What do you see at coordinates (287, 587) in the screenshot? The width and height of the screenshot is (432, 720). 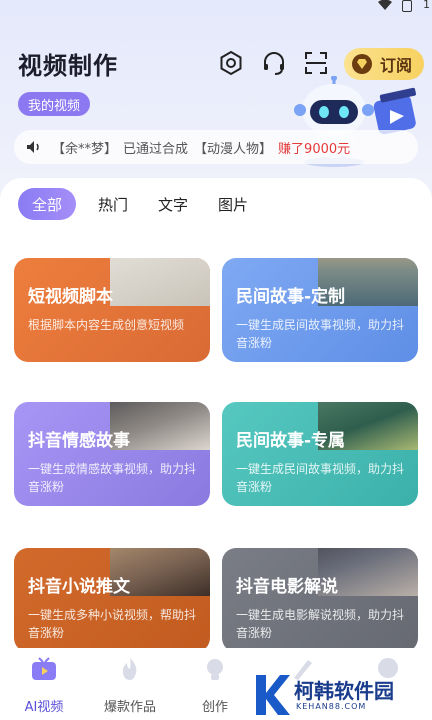 I see `card-title: 抖音电影解说` at bounding box center [287, 587].